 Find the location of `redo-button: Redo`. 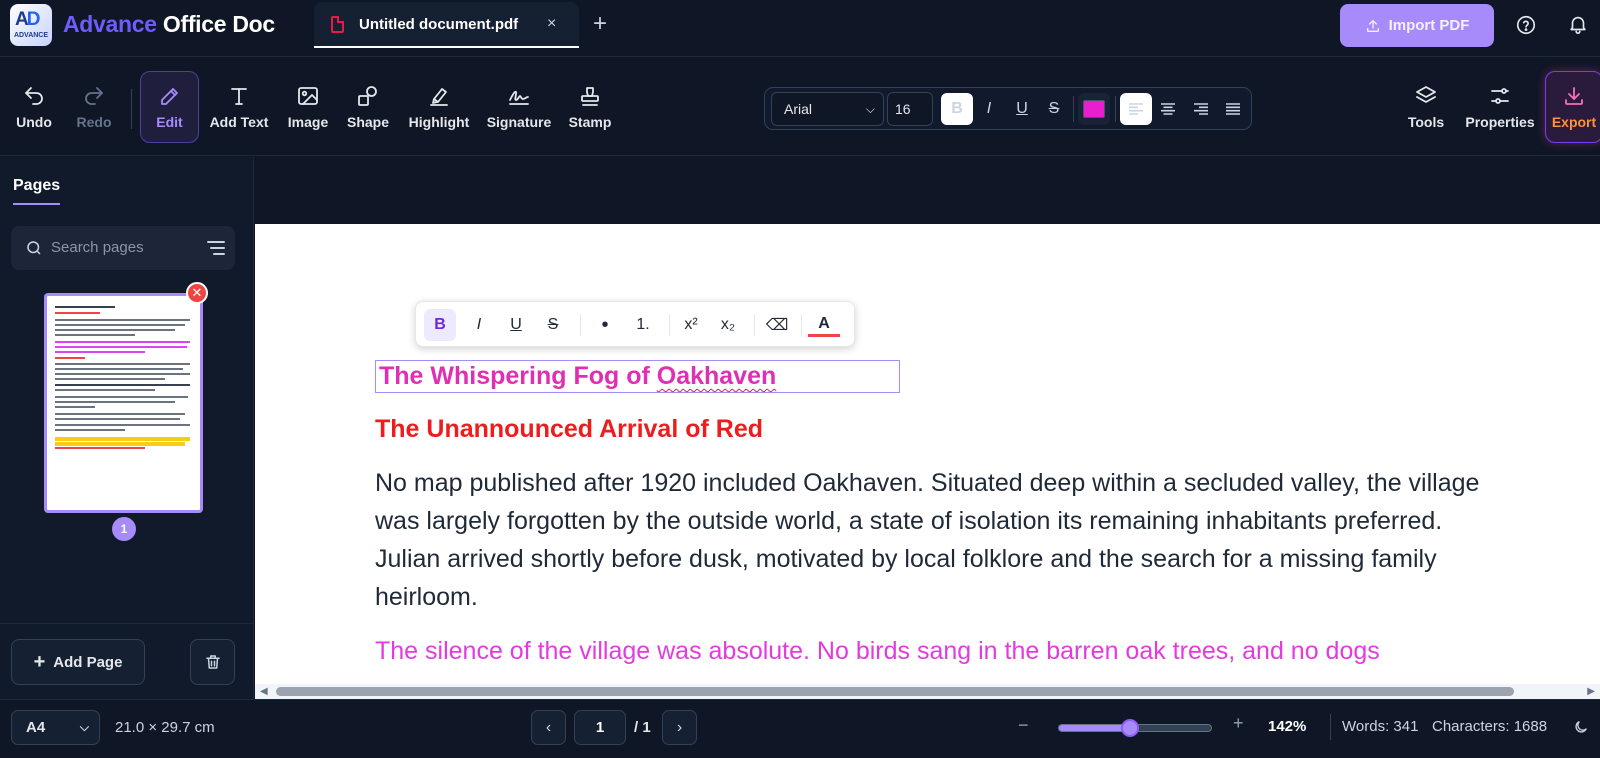

redo-button: Redo is located at coordinates (94, 107).